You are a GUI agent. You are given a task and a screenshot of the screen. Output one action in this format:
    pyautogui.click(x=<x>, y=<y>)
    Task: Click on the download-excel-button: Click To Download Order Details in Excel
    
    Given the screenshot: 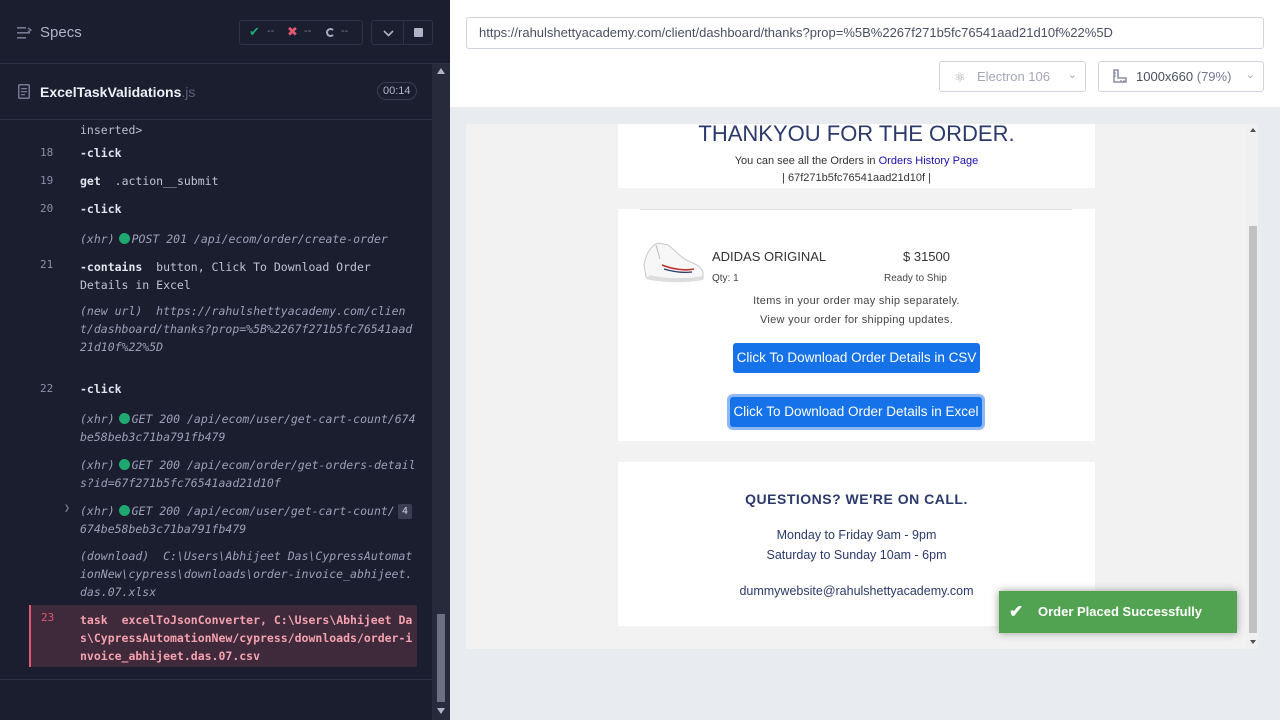 What is the action you would take?
    pyautogui.click(x=856, y=412)
    